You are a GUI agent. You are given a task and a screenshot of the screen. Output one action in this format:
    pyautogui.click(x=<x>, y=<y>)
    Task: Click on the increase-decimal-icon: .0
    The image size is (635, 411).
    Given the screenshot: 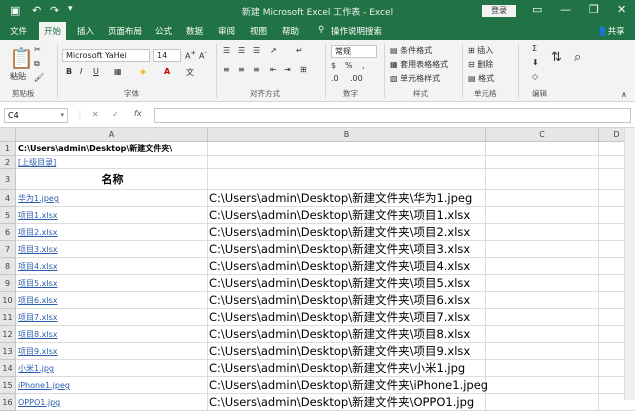 What is the action you would take?
    pyautogui.click(x=335, y=78)
    